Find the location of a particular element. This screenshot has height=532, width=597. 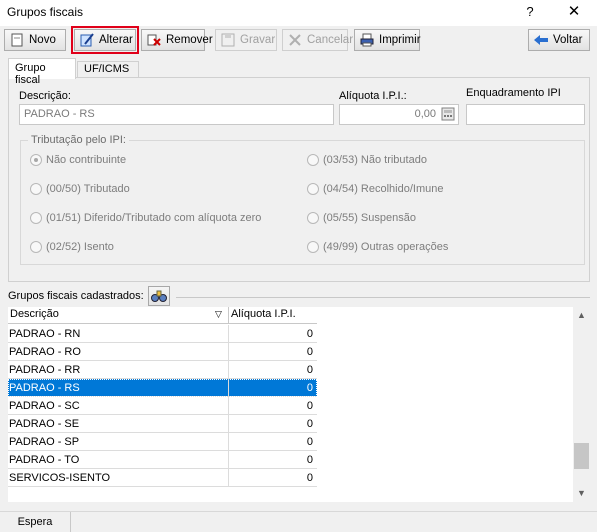

voltar-label: Voltar is located at coordinates (568, 40).